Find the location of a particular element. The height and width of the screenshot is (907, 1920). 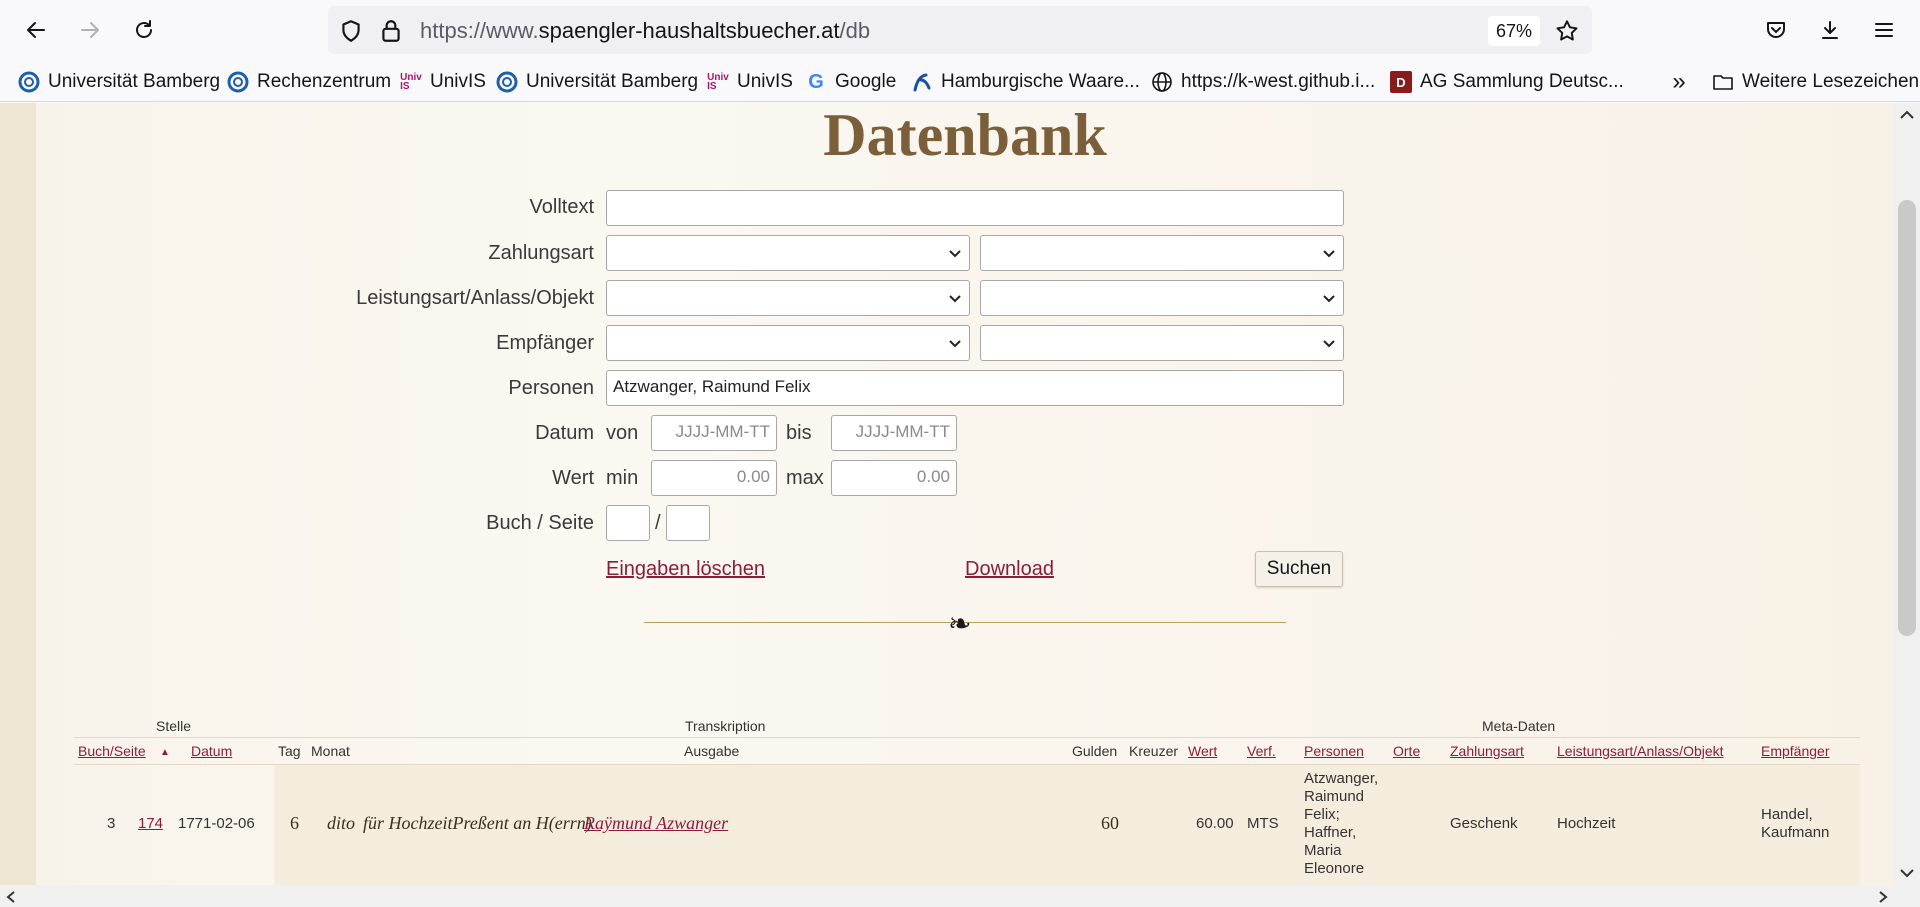

back-arrow-icon is located at coordinates (36, 30).